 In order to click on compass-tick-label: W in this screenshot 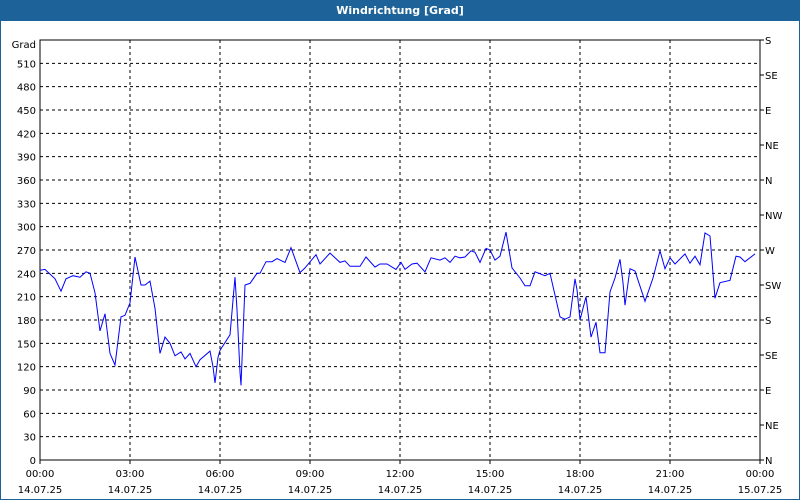, I will do `click(770, 251)`.